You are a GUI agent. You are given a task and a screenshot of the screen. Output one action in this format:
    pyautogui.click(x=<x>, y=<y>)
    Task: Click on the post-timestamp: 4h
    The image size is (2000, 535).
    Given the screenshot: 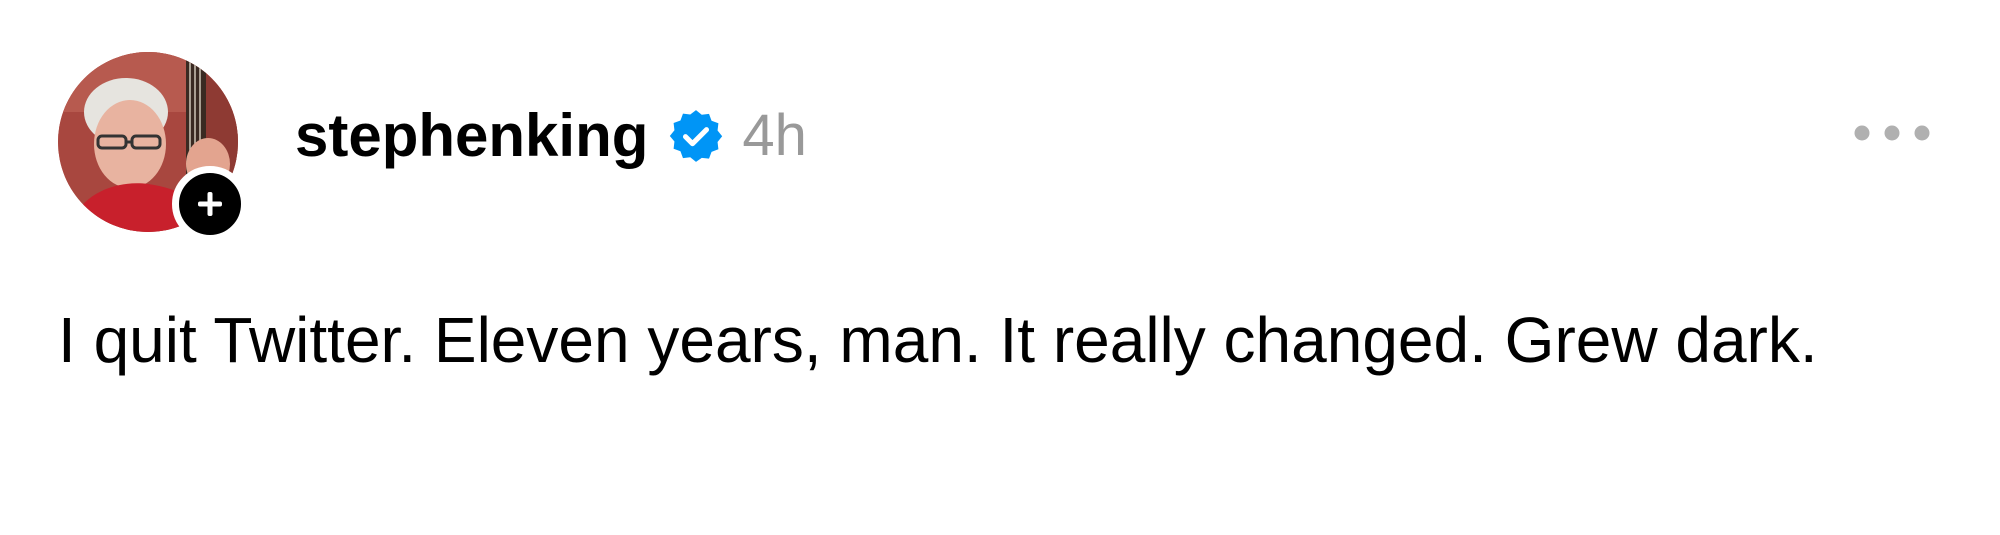 What is the action you would take?
    pyautogui.click(x=774, y=135)
    